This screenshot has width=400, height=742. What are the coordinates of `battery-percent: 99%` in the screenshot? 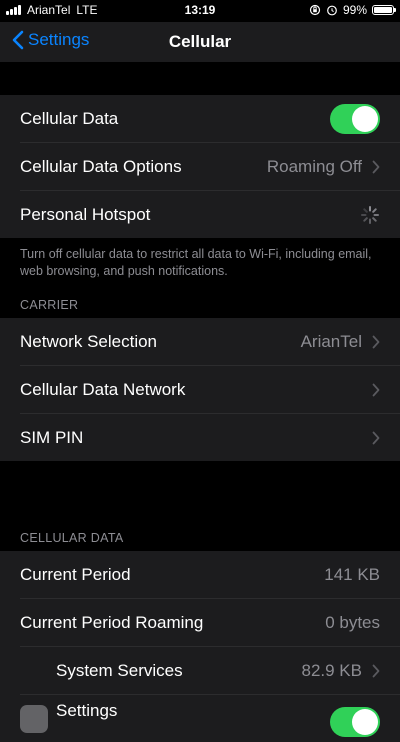 It's located at (354, 10).